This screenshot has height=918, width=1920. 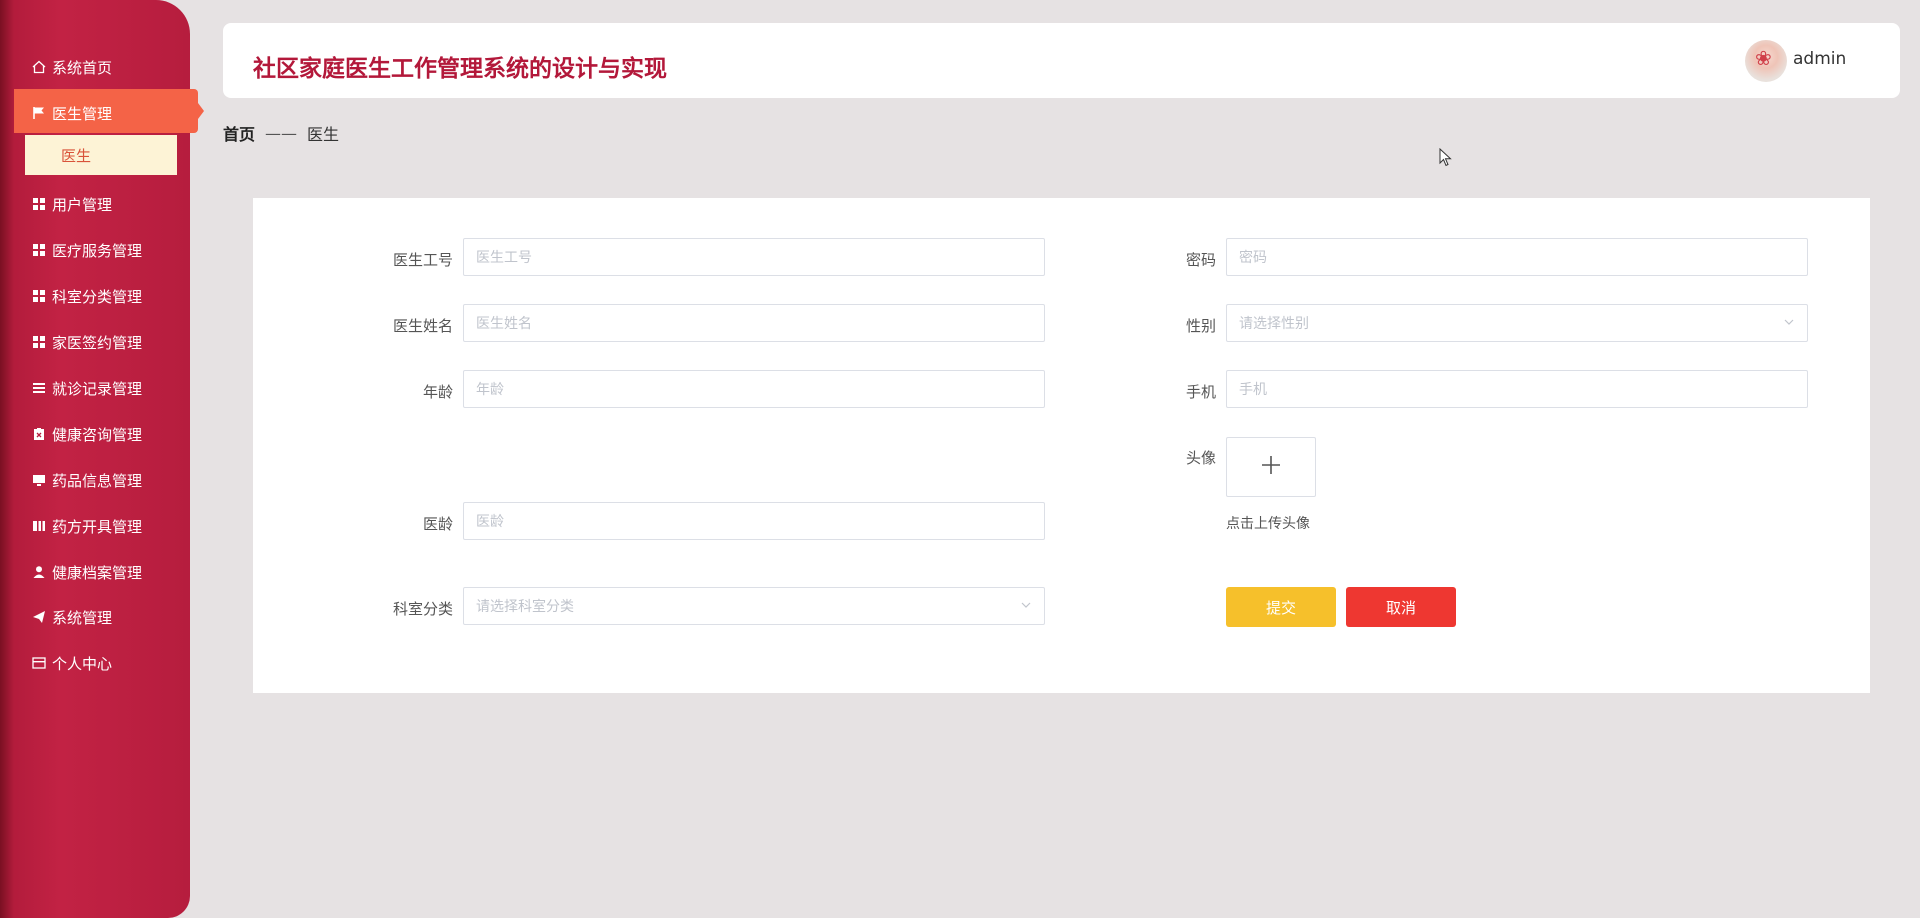 I want to click on sidebar-item-department: 科室分类管理, so click(x=87, y=296).